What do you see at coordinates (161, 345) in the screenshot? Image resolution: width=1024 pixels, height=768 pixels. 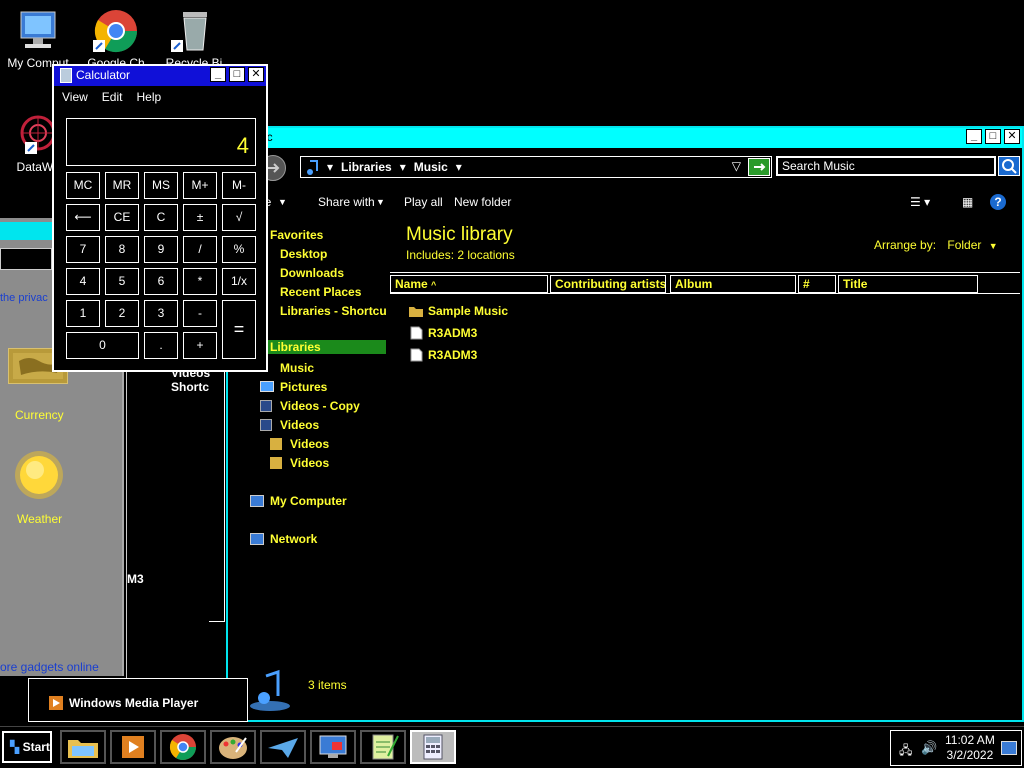 I see `key-decimal: .` at bounding box center [161, 345].